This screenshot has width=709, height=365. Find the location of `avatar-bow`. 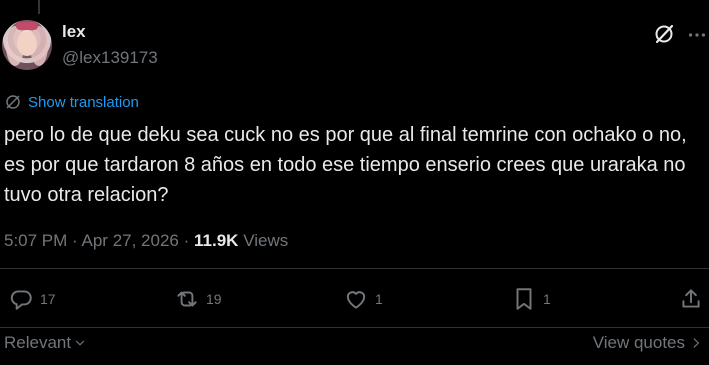

avatar-bow is located at coordinates (27, 26).